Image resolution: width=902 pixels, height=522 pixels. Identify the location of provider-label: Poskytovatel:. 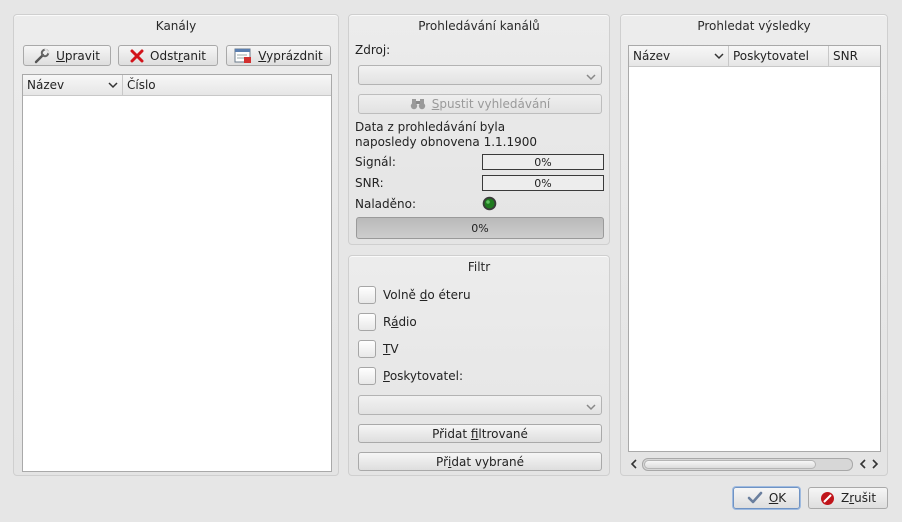
(423, 376).